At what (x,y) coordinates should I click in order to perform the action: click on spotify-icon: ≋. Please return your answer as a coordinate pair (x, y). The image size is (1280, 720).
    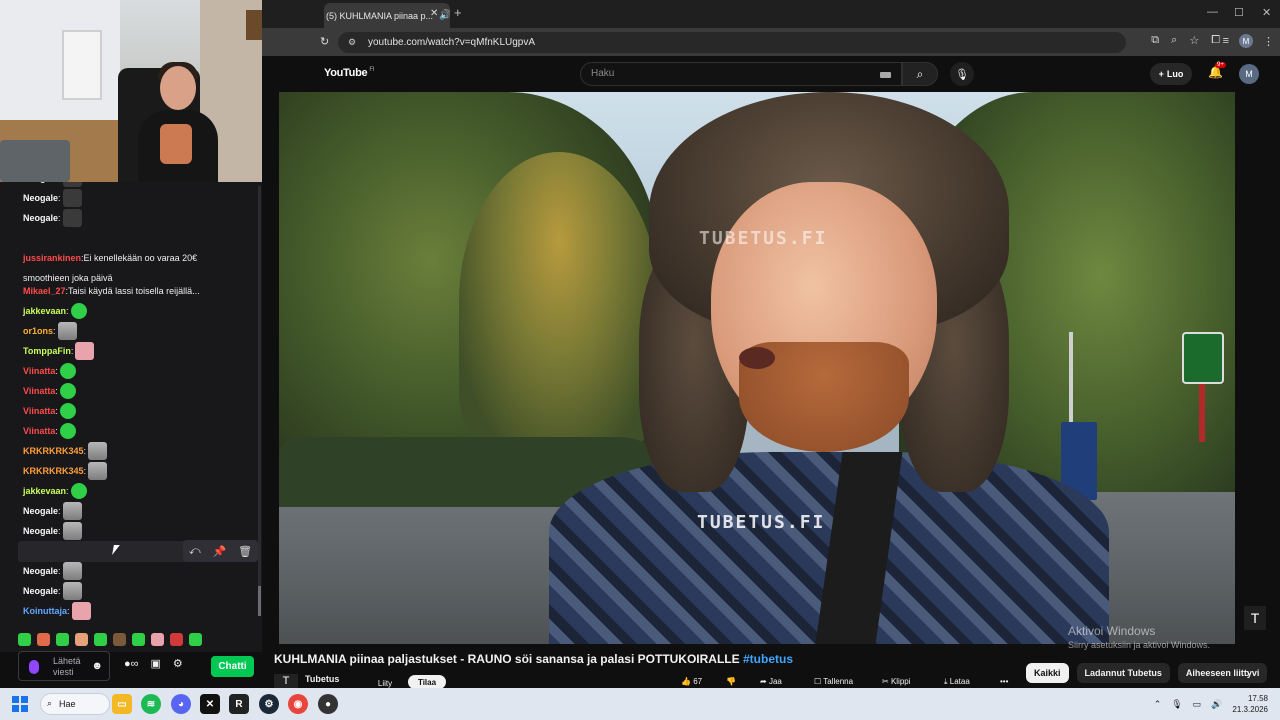
    Looking at the image, I should click on (151, 704).